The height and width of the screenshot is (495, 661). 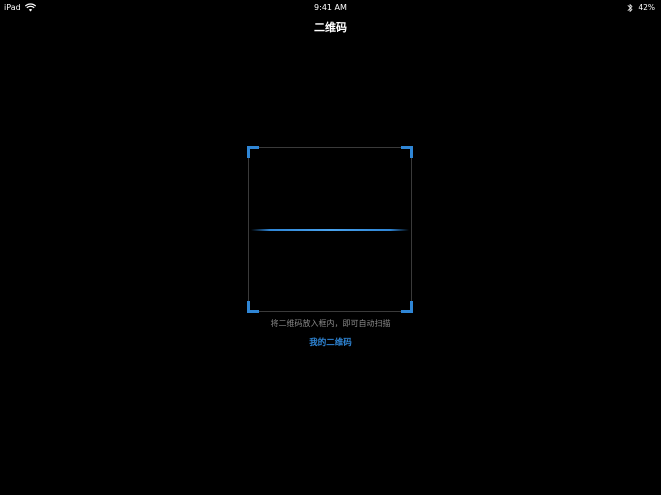 I want to click on page-title: 二维码, so click(x=330, y=27).